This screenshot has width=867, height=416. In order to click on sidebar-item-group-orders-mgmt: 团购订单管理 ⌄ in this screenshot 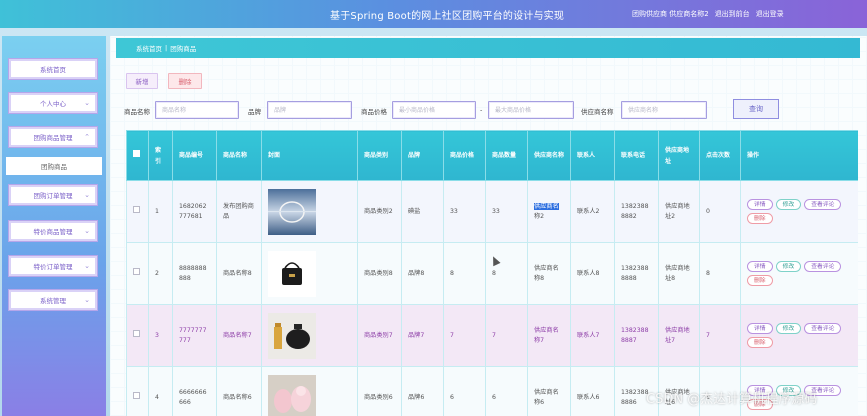, I will do `click(53, 195)`.